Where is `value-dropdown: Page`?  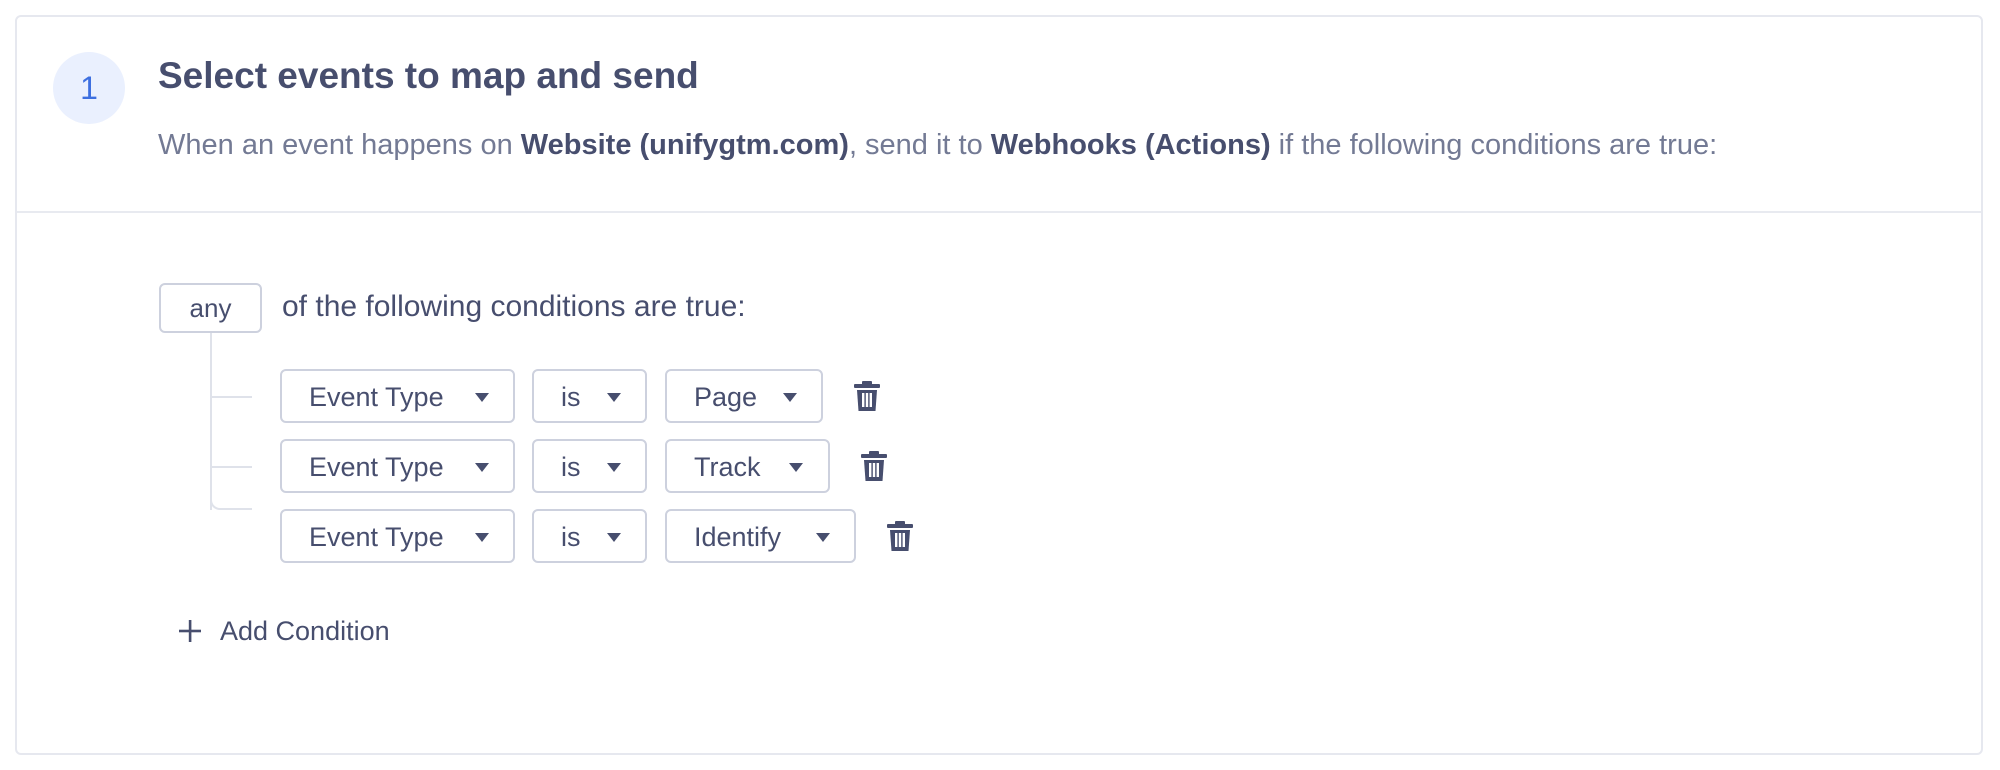
value-dropdown: Page is located at coordinates (744, 396).